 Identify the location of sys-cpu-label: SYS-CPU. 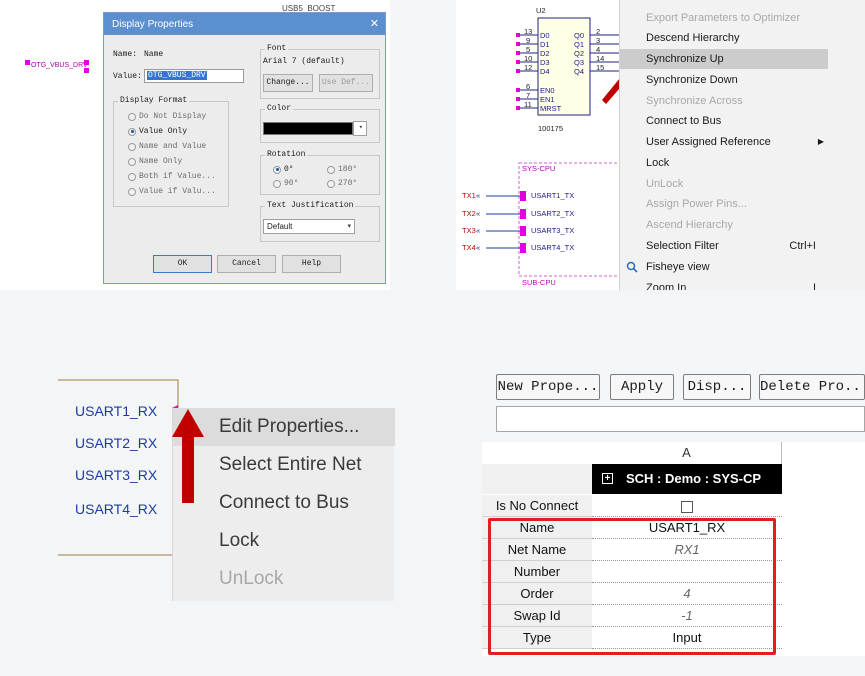
(539, 168).